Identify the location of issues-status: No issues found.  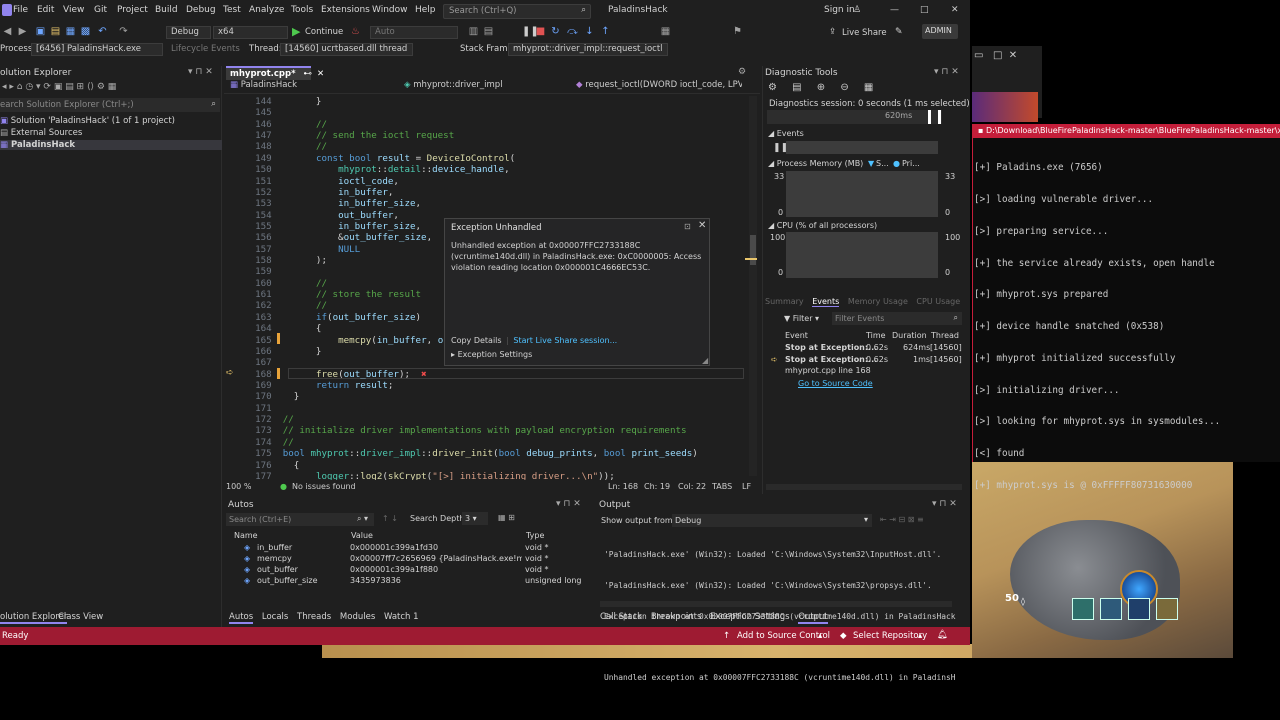
(324, 486).